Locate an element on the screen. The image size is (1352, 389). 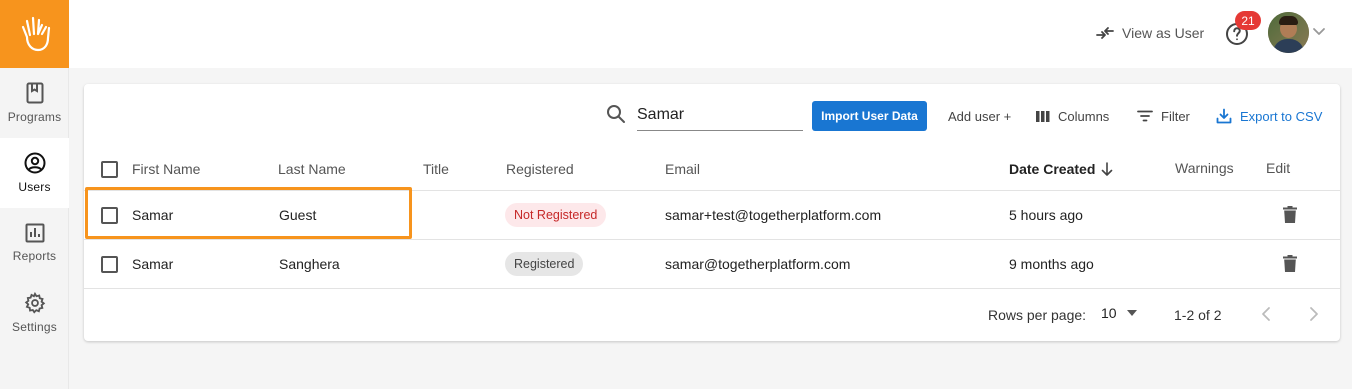
date-created-label: Date Created is located at coordinates (1052, 169).